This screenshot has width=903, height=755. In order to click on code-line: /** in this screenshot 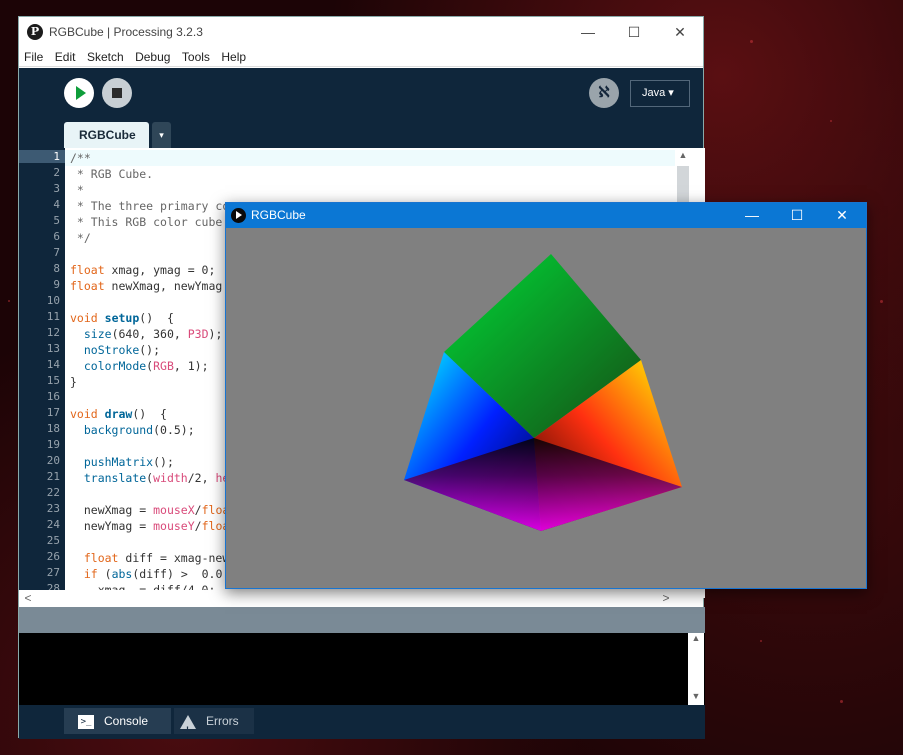, I will do `click(80, 158)`.